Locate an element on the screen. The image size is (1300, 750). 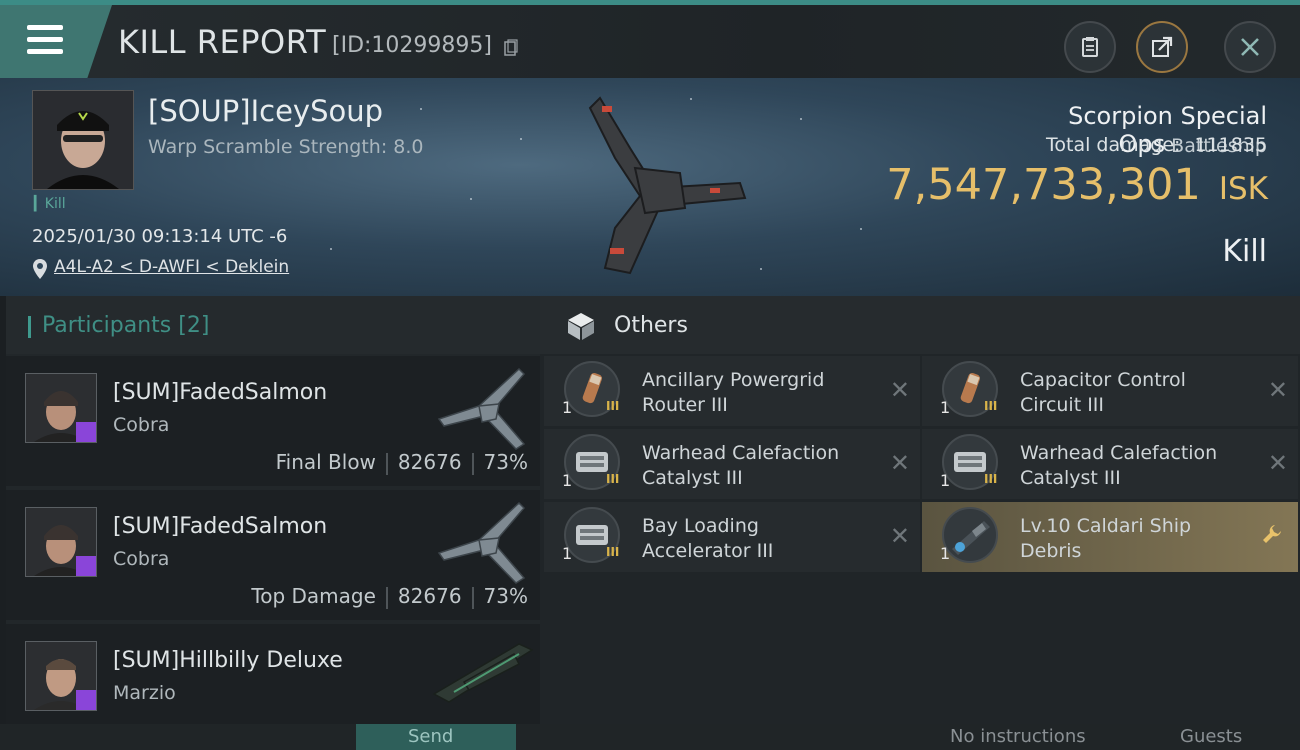
participants-count: [2] is located at coordinates (194, 325).